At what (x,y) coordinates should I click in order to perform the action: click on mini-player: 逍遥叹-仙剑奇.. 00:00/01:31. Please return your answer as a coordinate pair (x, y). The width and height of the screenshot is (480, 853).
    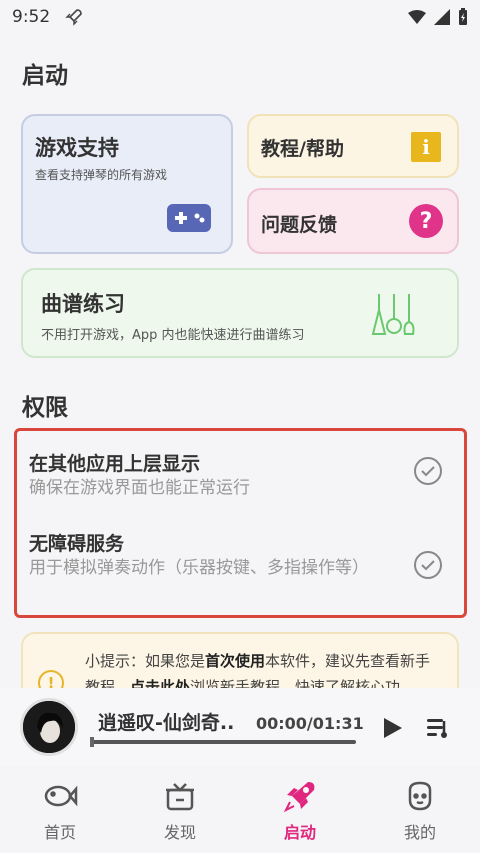
    Looking at the image, I should click on (240, 727).